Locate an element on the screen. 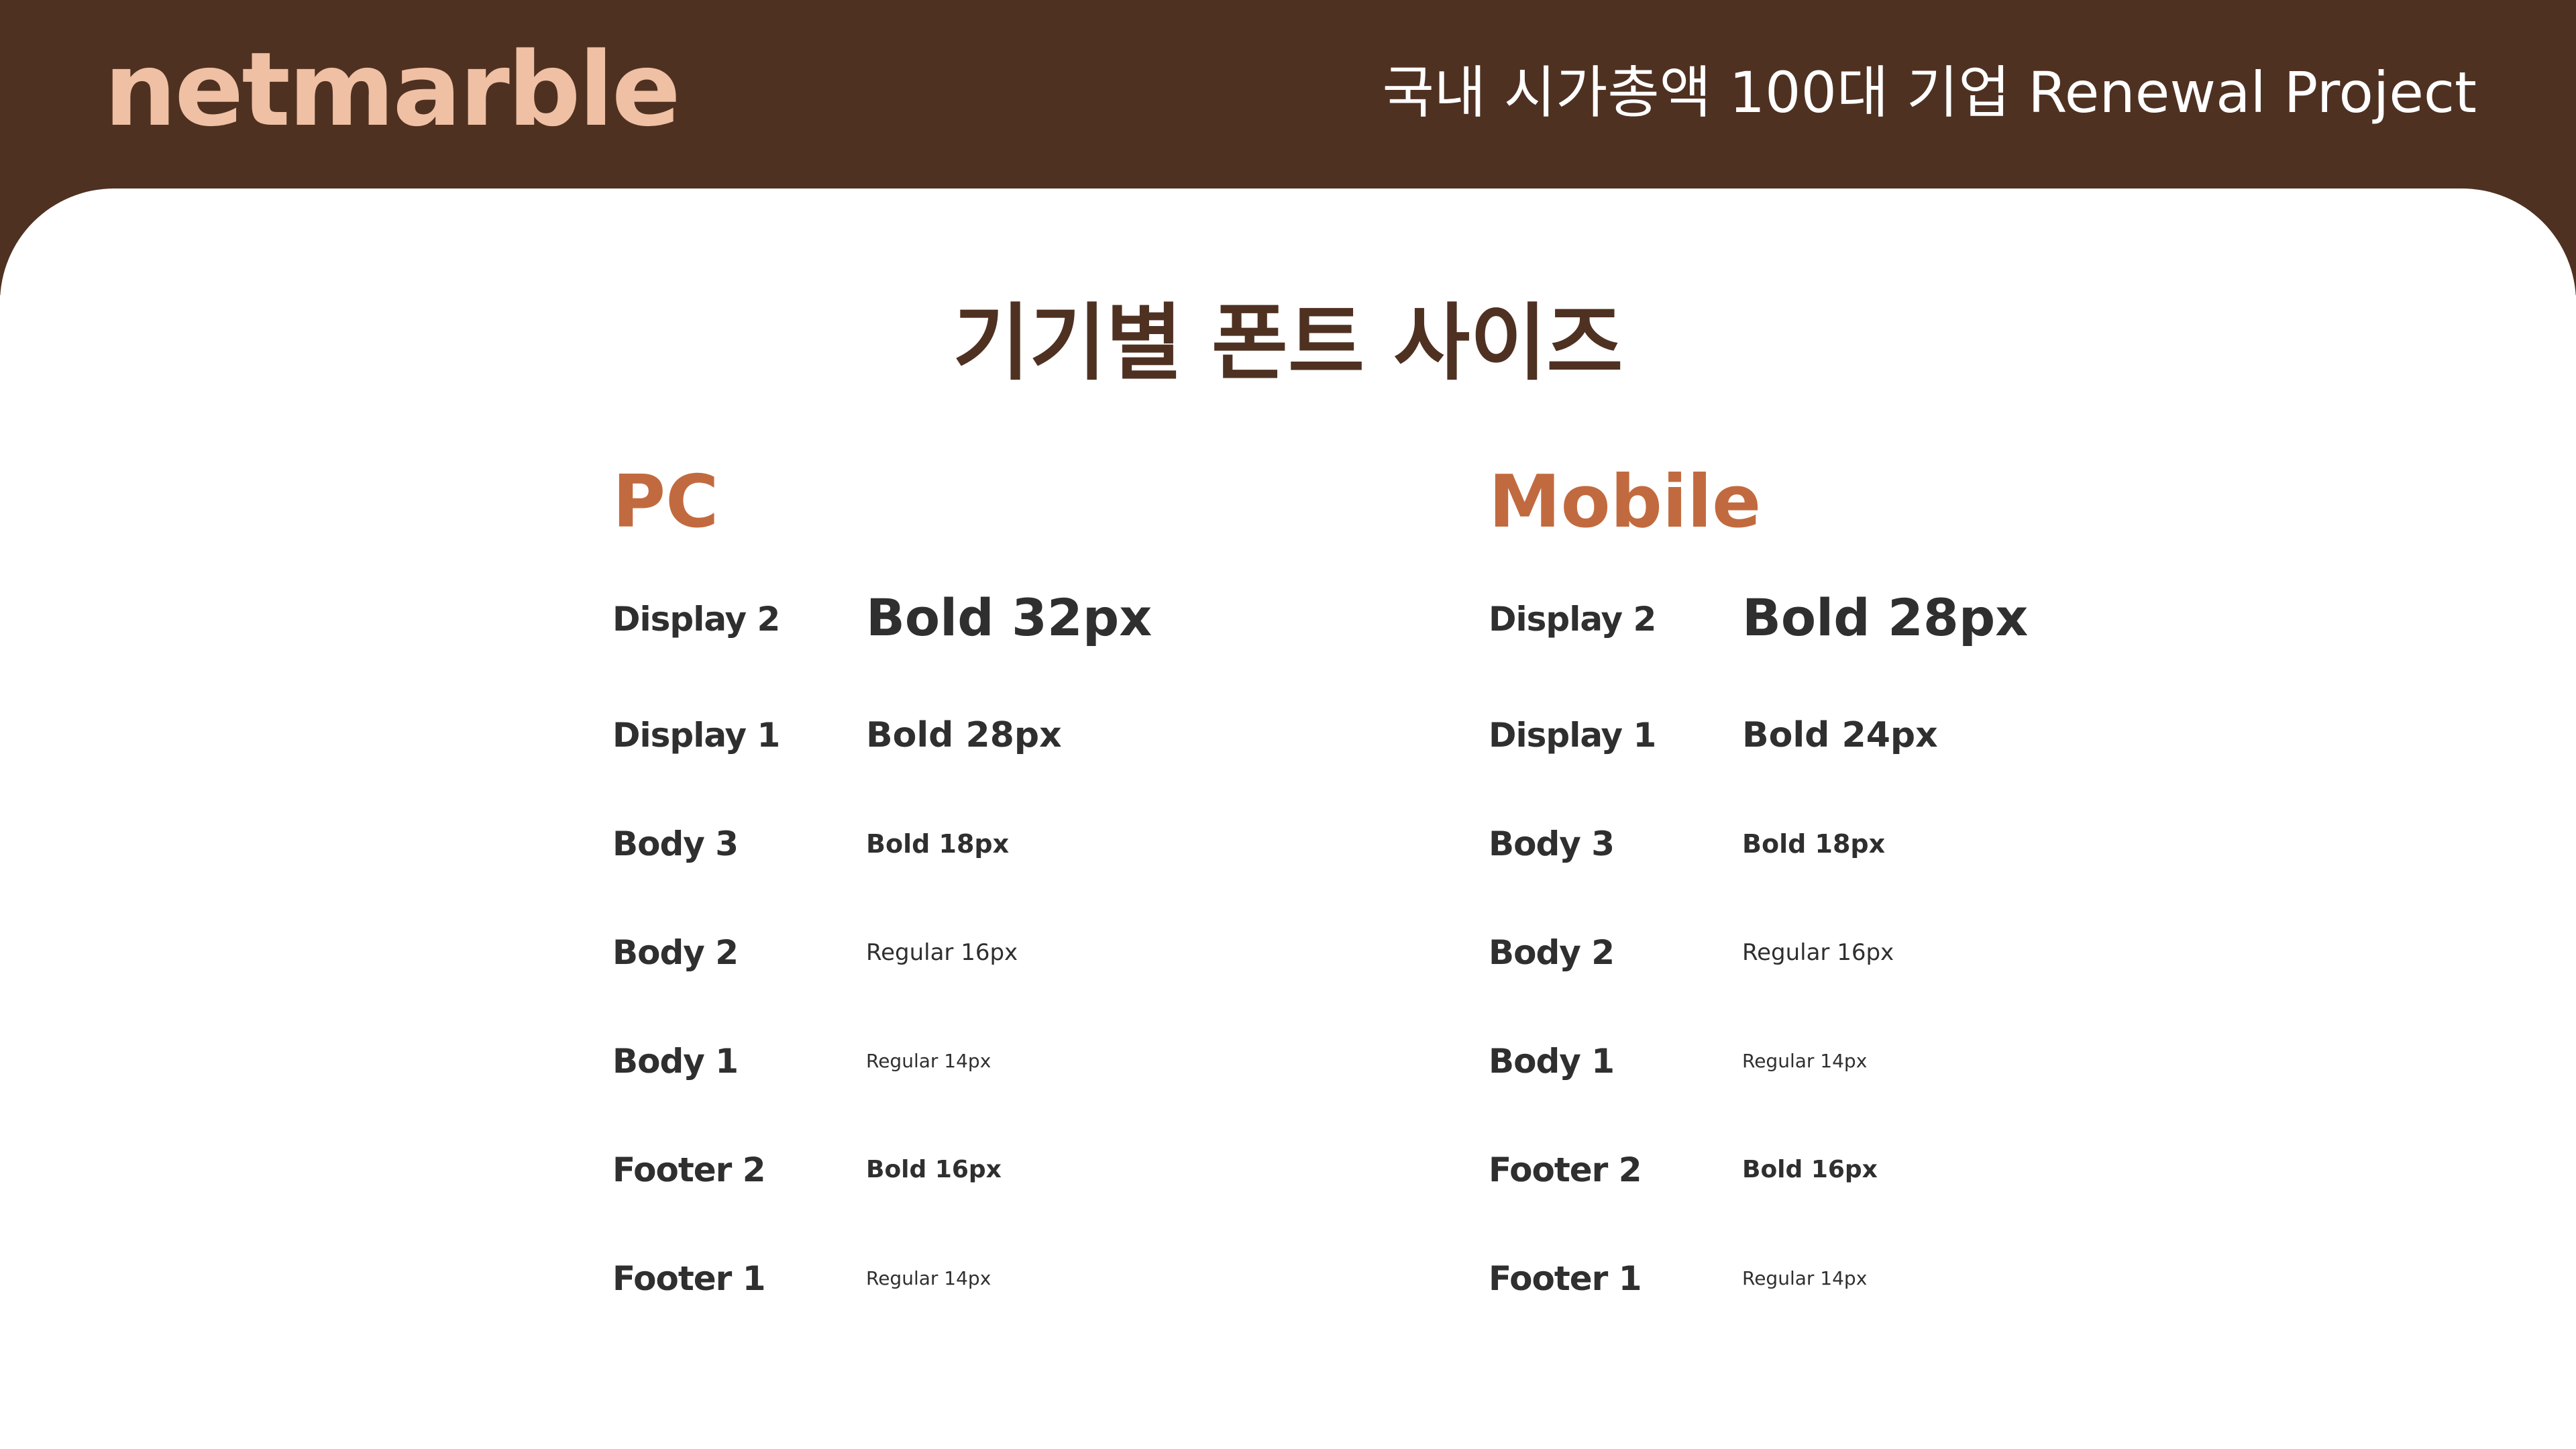 This screenshot has width=2576, height=1449. mobile-row-label: Body 3 is located at coordinates (1552, 843).